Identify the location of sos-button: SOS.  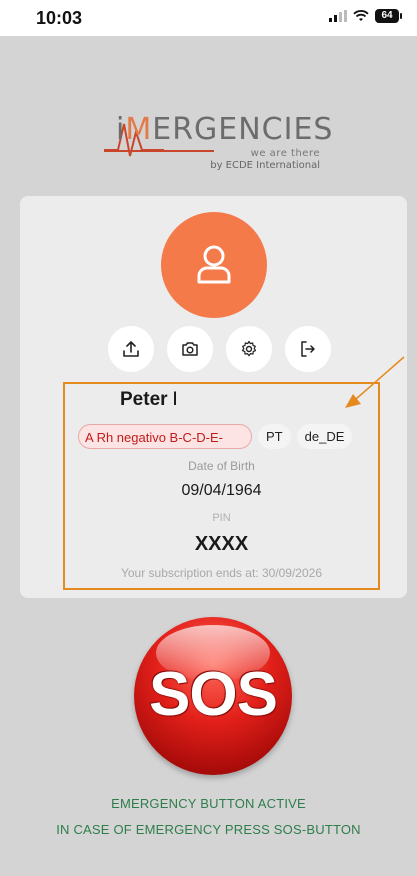
(213, 696).